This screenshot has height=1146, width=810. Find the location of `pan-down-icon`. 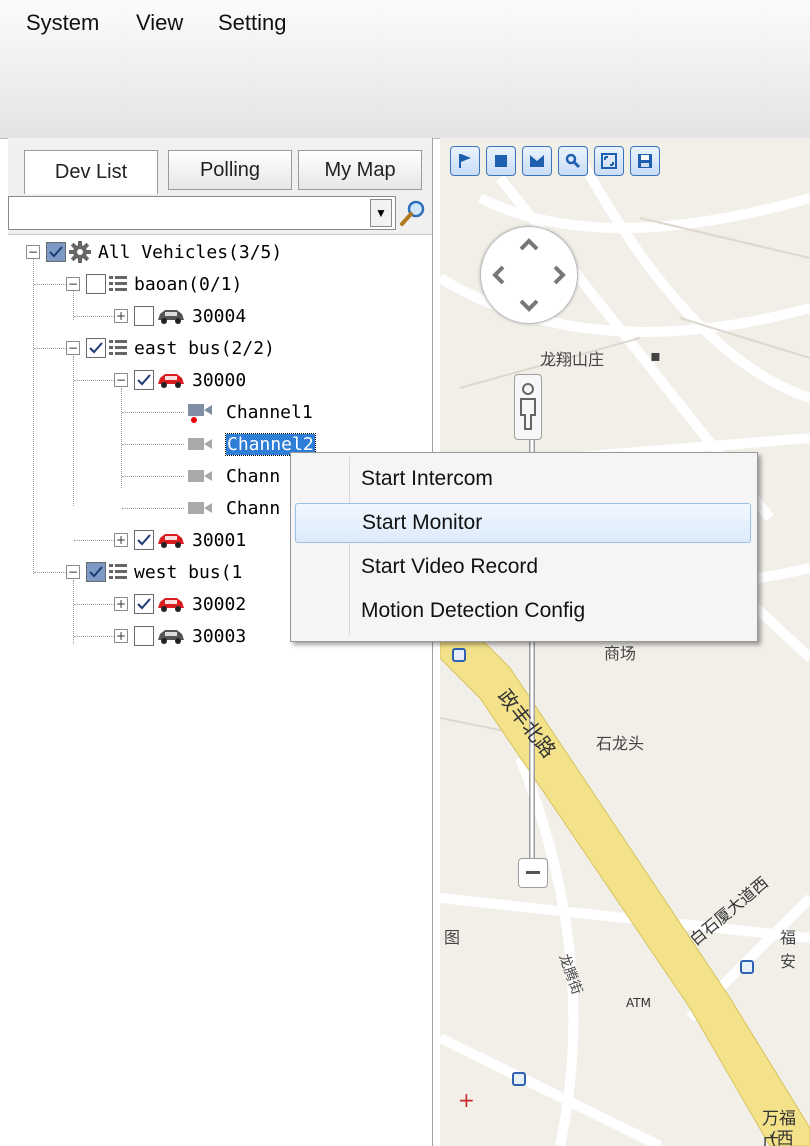

pan-down-icon is located at coordinates (529, 305).